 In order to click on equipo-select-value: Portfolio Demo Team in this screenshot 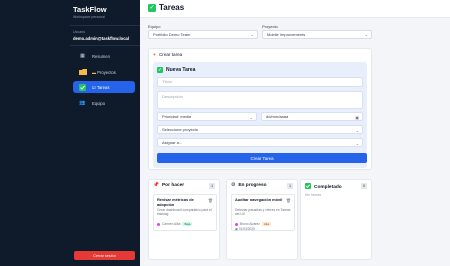, I will do `click(172, 34)`.